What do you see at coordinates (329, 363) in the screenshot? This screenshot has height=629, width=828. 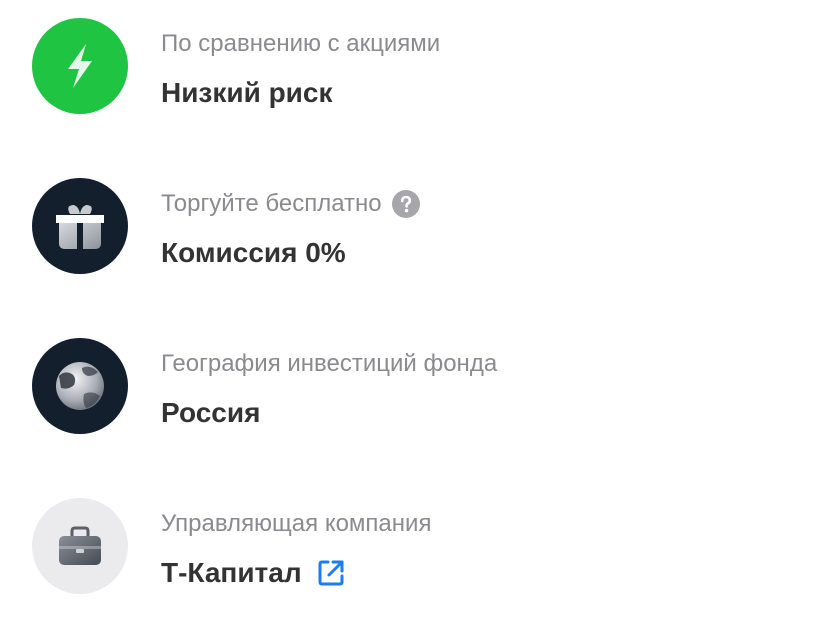 I see `feature-caption: География инвестиций фонда` at bounding box center [329, 363].